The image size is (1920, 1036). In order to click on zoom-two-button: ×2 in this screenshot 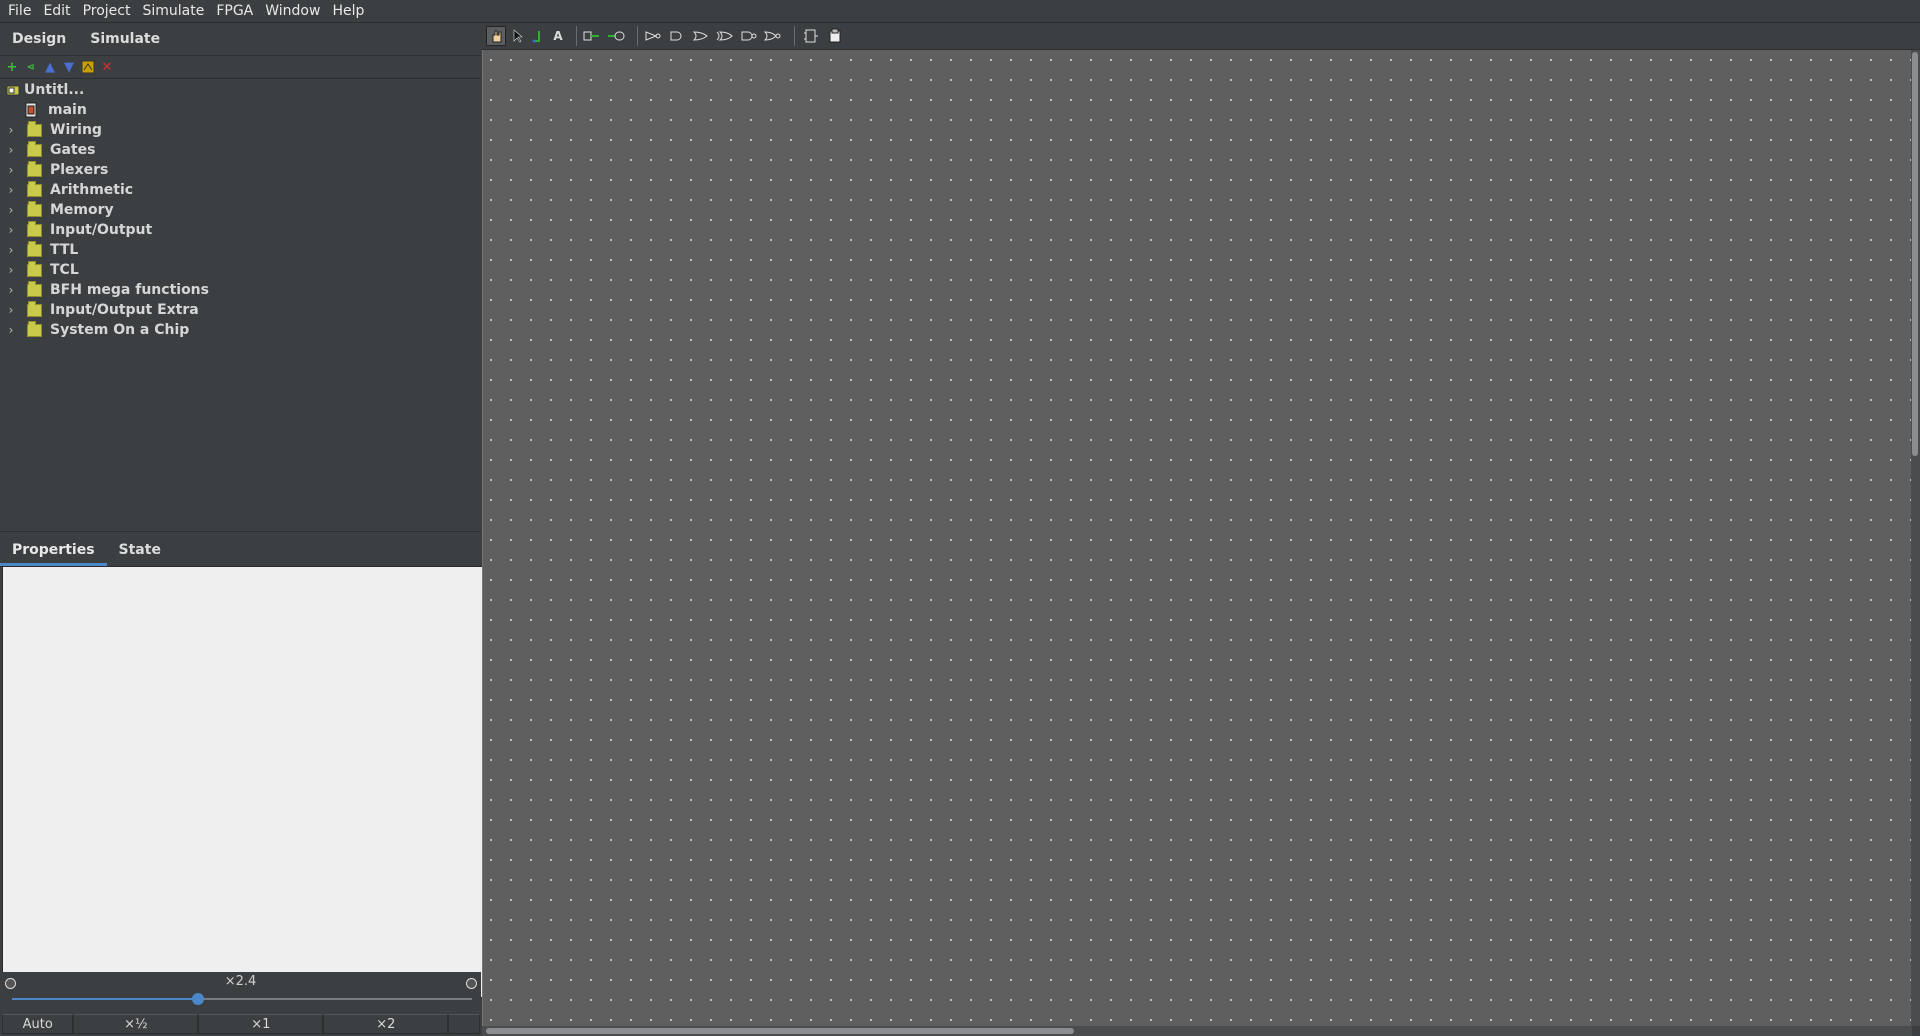, I will do `click(386, 1024)`.